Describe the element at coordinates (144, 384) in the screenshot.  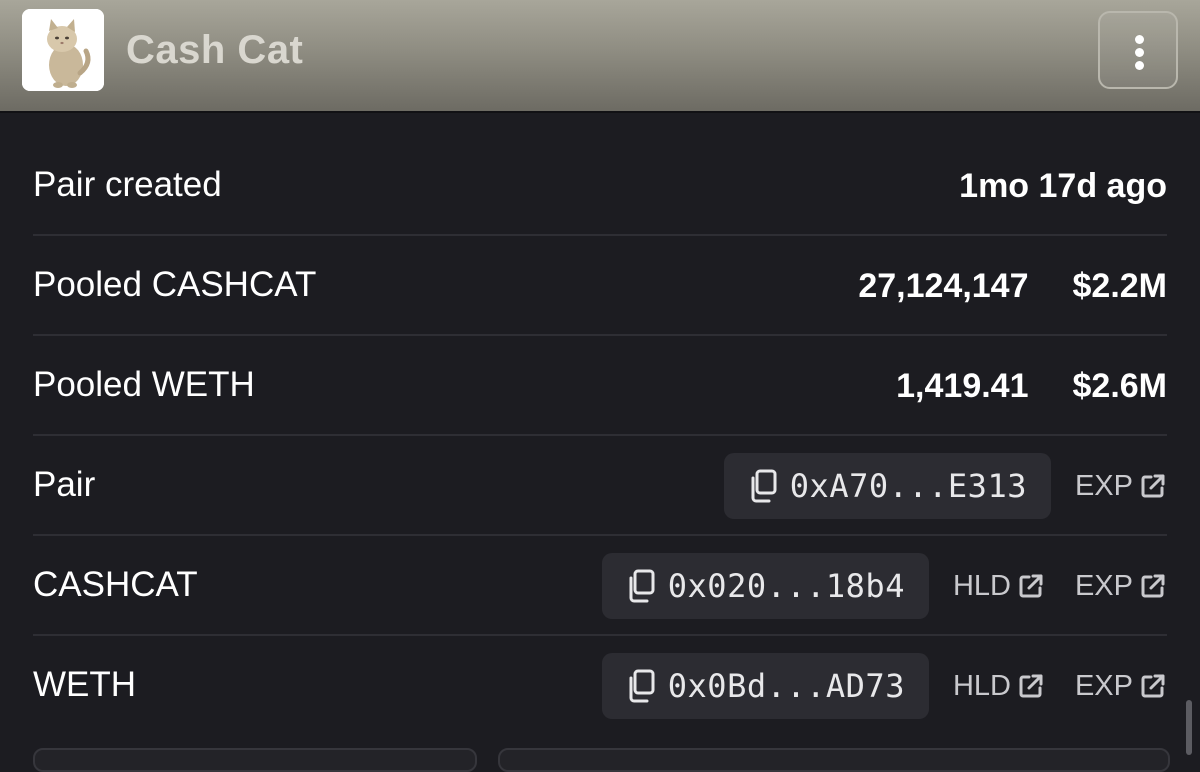
I see `row-label: Pooled WETH` at that location.